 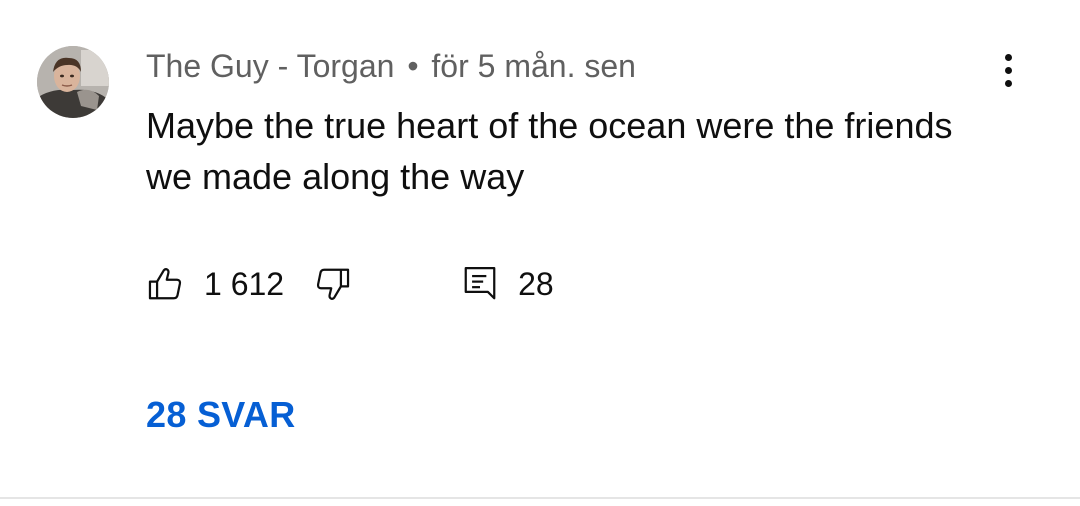 I want to click on more-vert-icon, so click(x=1008, y=70).